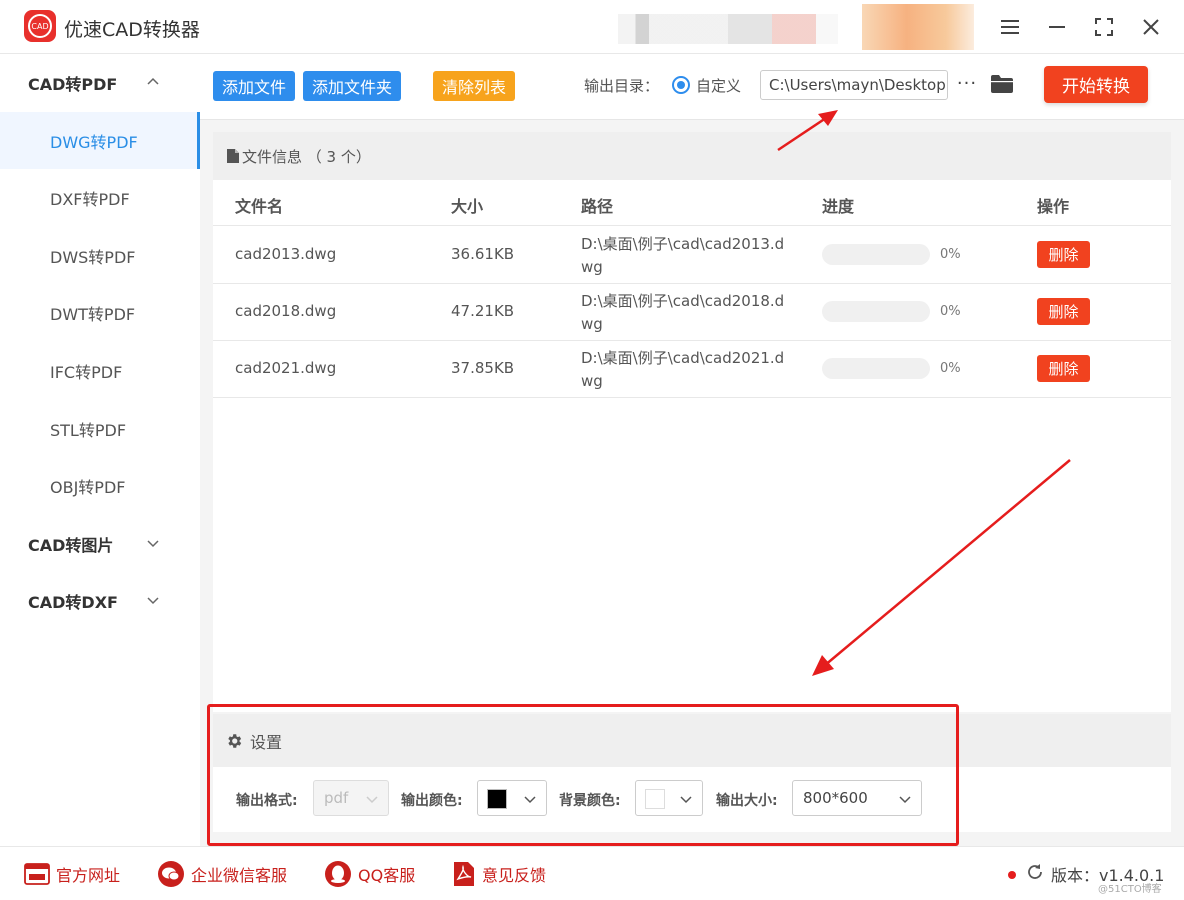  What do you see at coordinates (351, 798) in the screenshot?
I see `format-select: pdf` at bounding box center [351, 798].